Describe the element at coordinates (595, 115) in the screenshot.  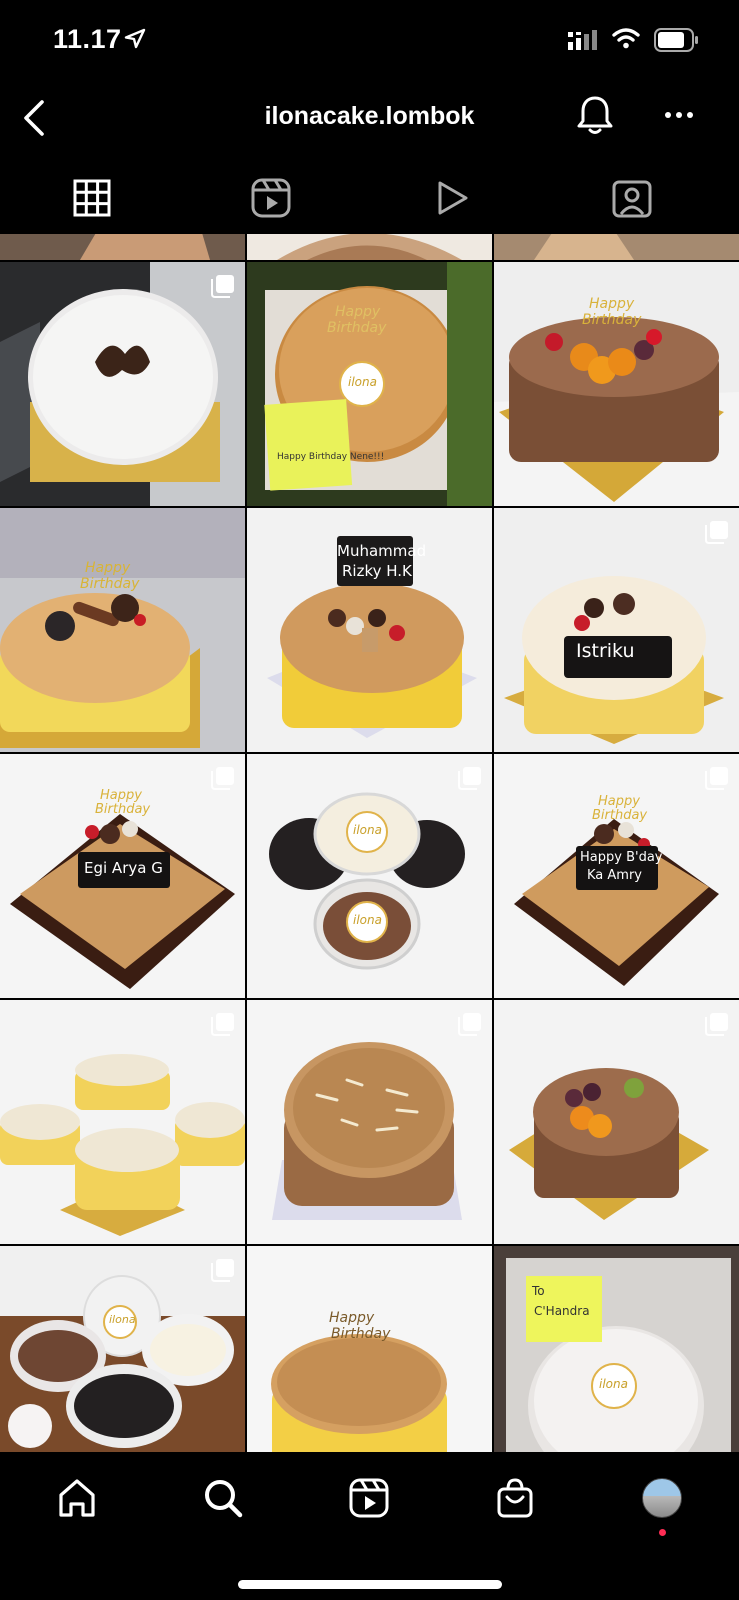
I see `notification-bell-icon` at that location.